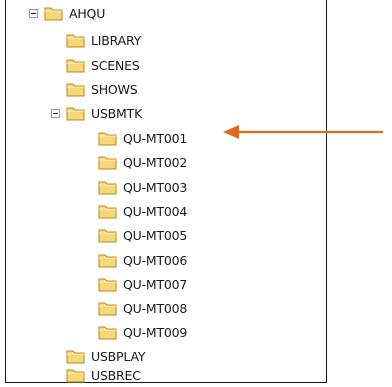 The image size is (392, 387). I want to click on tree-node-qu-mt003: QU-MT003, so click(142, 187).